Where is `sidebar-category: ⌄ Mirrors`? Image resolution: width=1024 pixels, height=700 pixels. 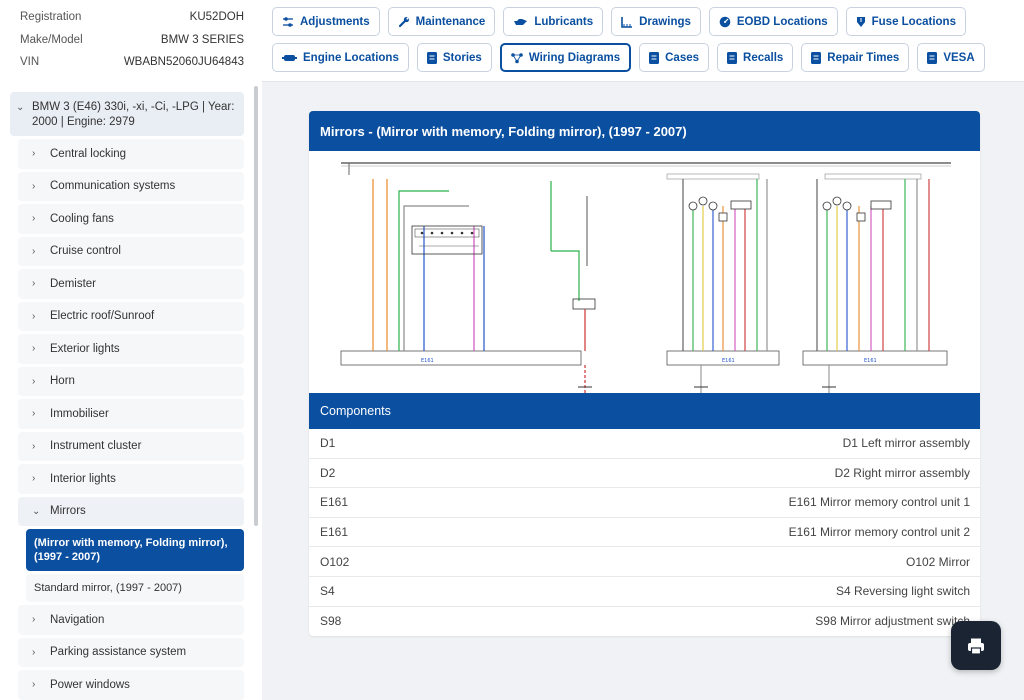
sidebar-category: ⌄ Mirrors is located at coordinates (131, 511).